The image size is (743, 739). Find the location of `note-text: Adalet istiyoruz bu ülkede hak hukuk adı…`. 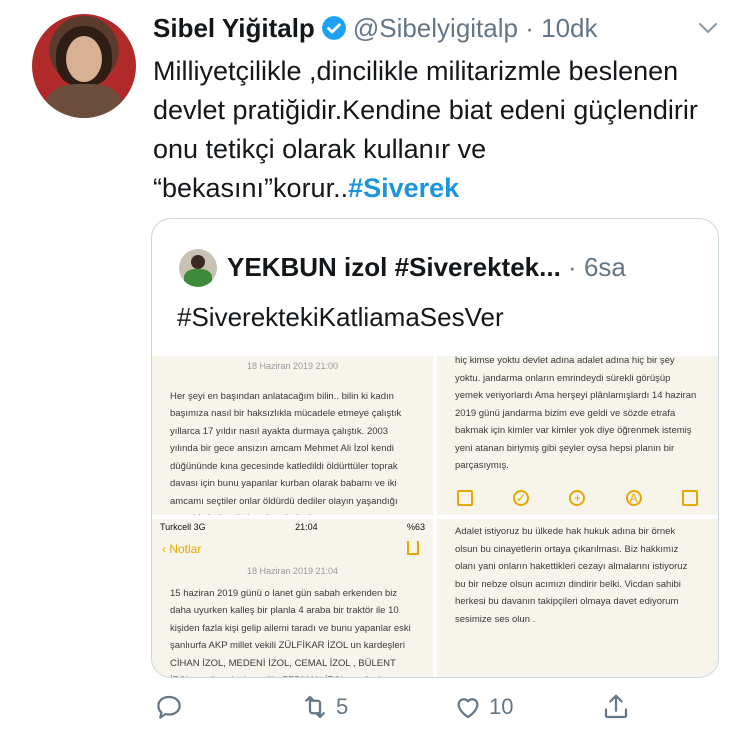

note-text: Adalet istiyoruz bu ülkede hak hukuk adı… is located at coordinates (571, 575).